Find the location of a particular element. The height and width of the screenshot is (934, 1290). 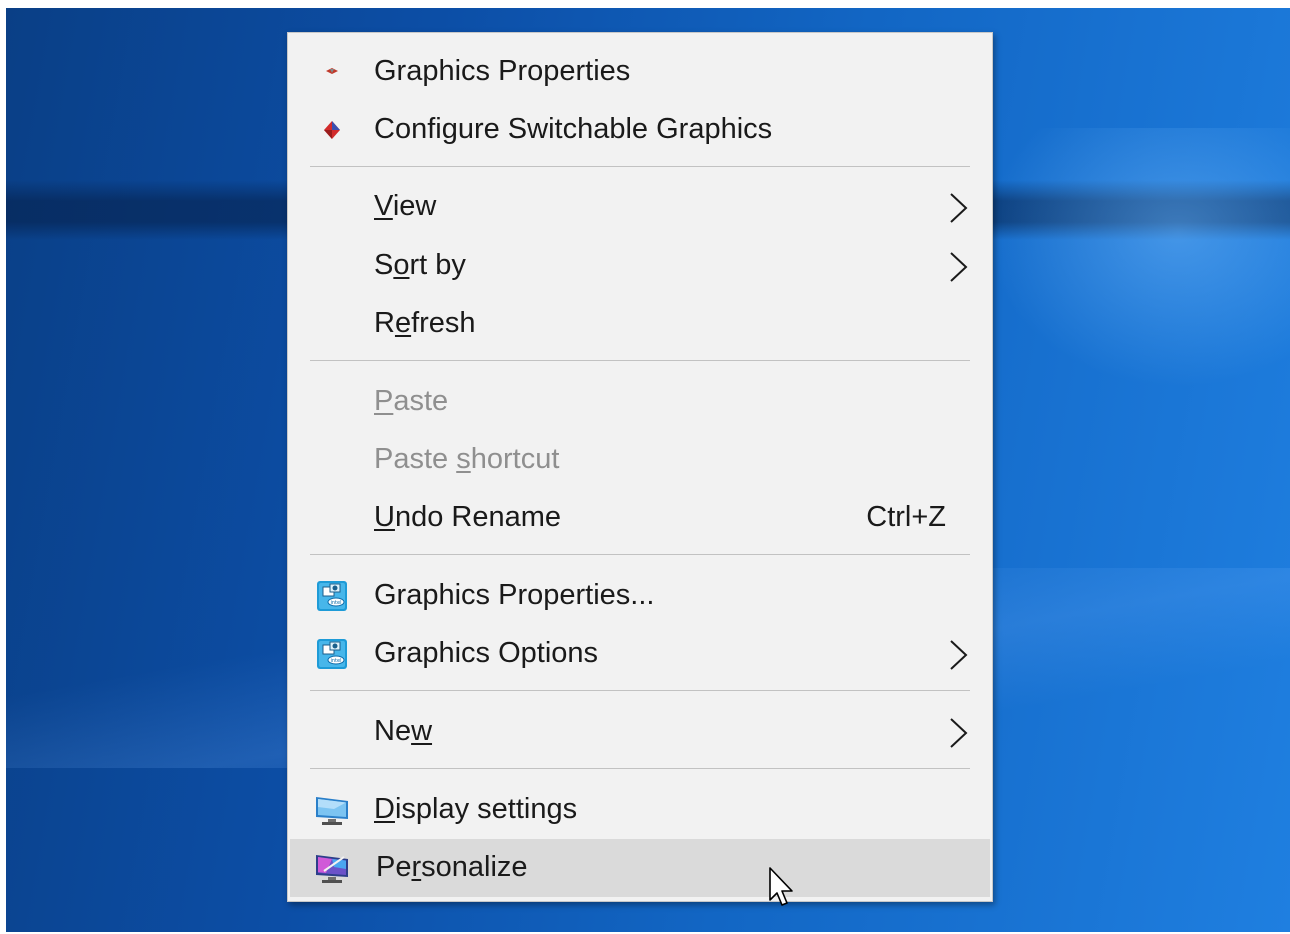

menu-item-paste: Paste is located at coordinates (640, 402).